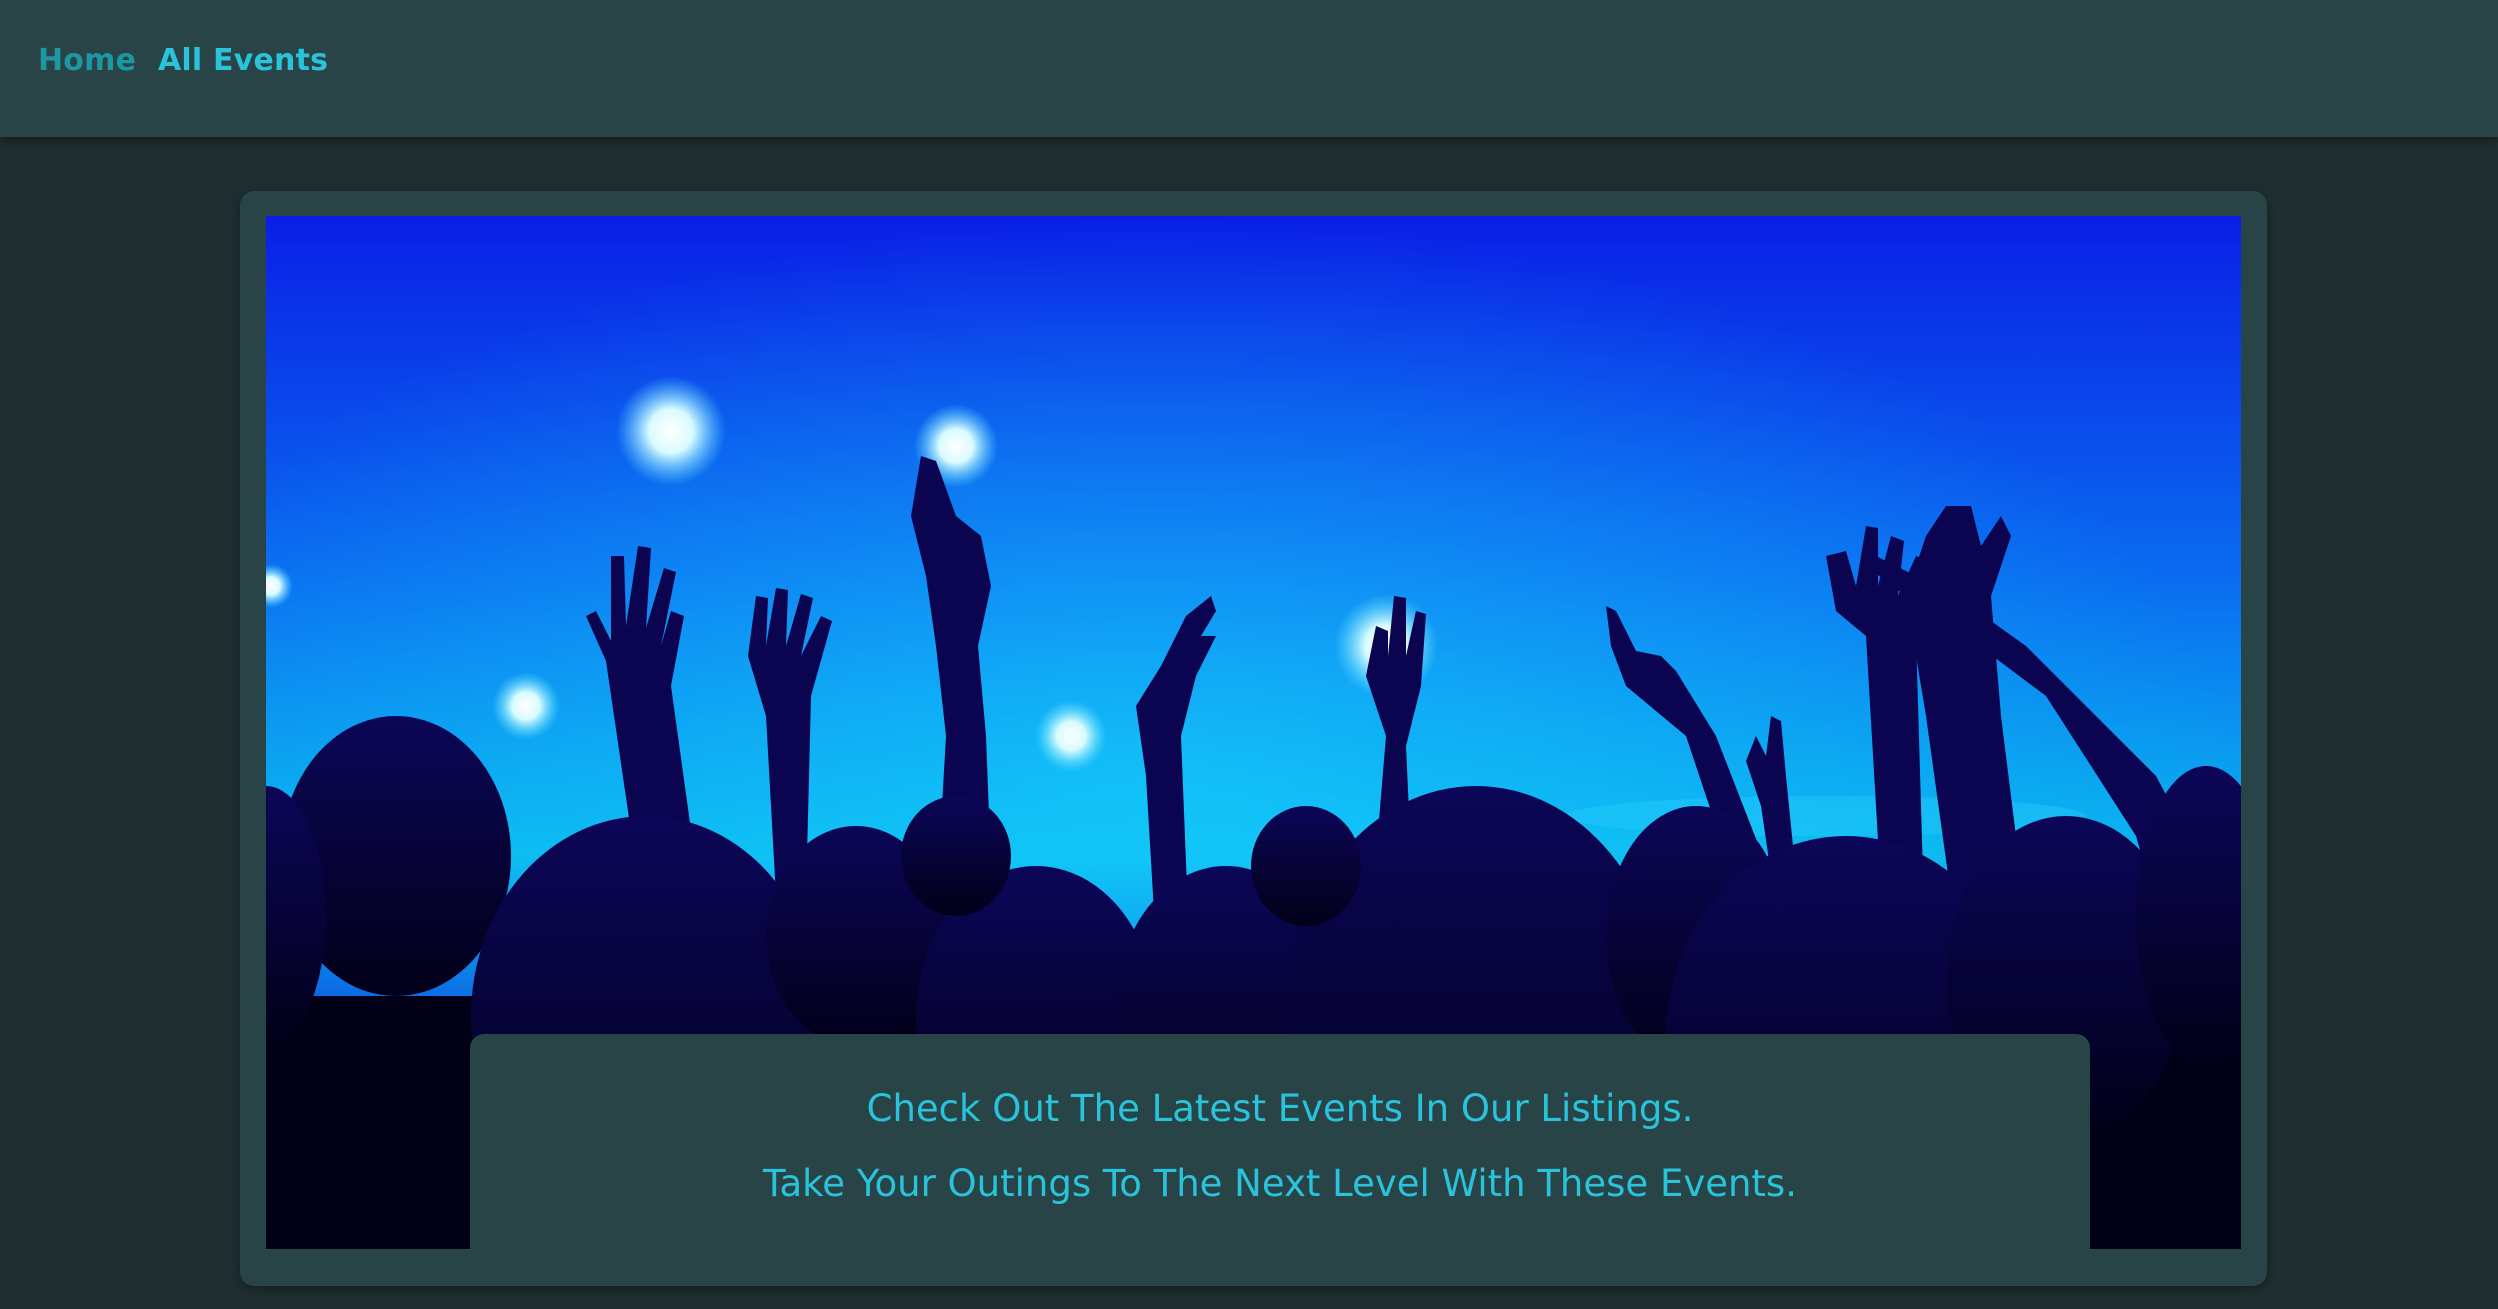  I want to click on nav-home-link: Home, so click(87, 60).